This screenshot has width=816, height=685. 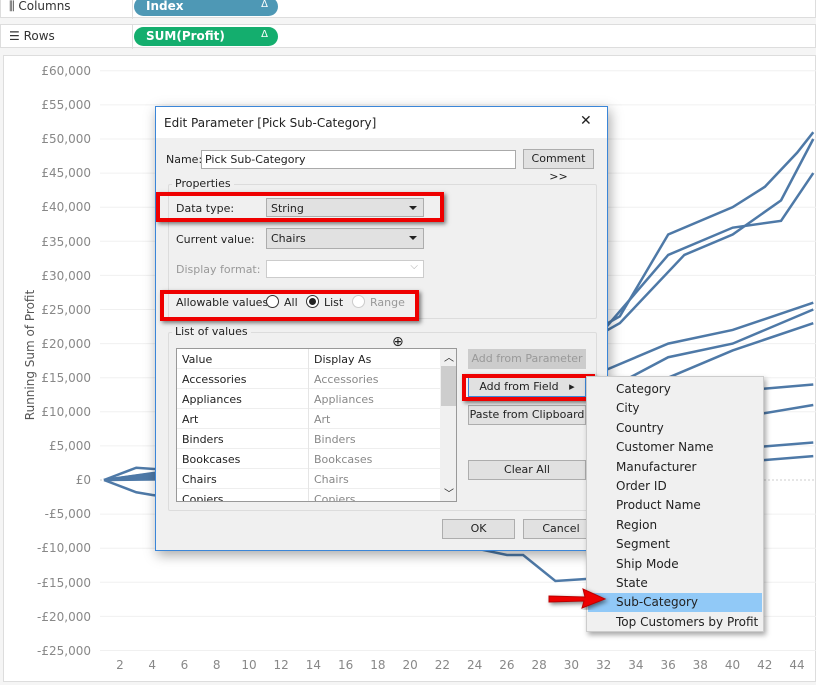 What do you see at coordinates (197, 359) in the screenshot?
I see `header-value: Value` at bounding box center [197, 359].